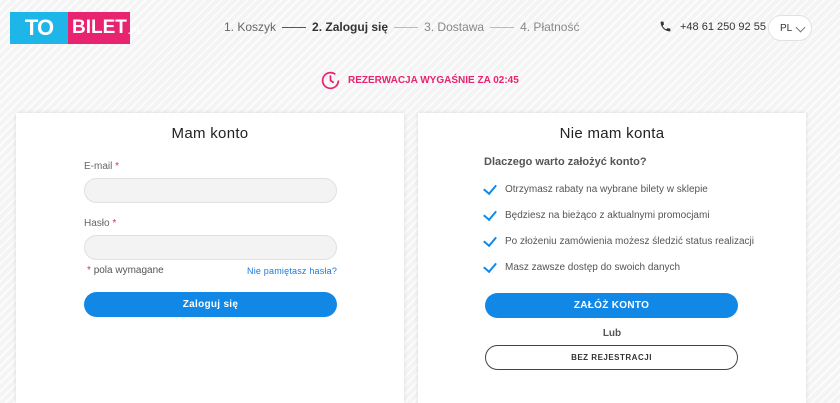 Image resolution: width=840 pixels, height=403 pixels. I want to click on phone-icon, so click(665, 26).